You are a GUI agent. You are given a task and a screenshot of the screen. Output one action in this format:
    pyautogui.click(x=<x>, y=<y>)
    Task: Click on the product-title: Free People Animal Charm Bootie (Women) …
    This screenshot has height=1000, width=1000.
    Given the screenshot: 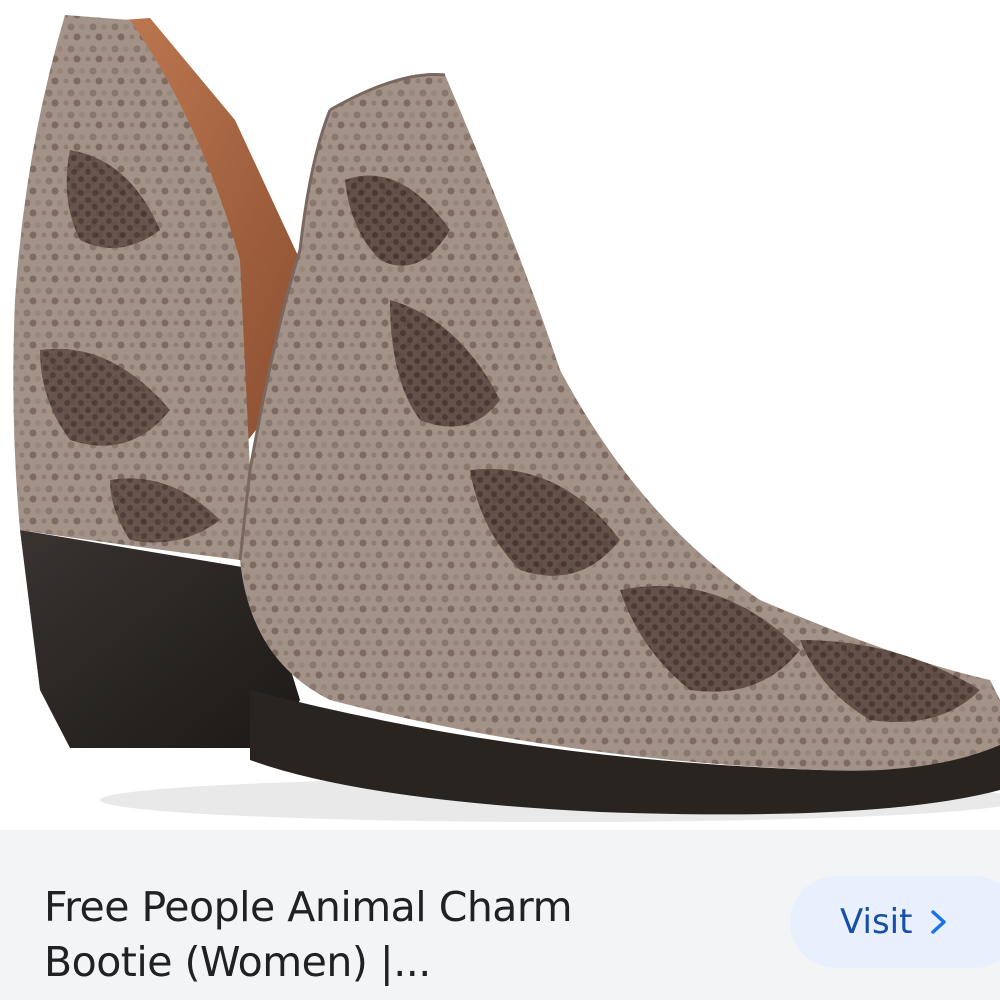 What is the action you would take?
    pyautogui.click(x=394, y=935)
    